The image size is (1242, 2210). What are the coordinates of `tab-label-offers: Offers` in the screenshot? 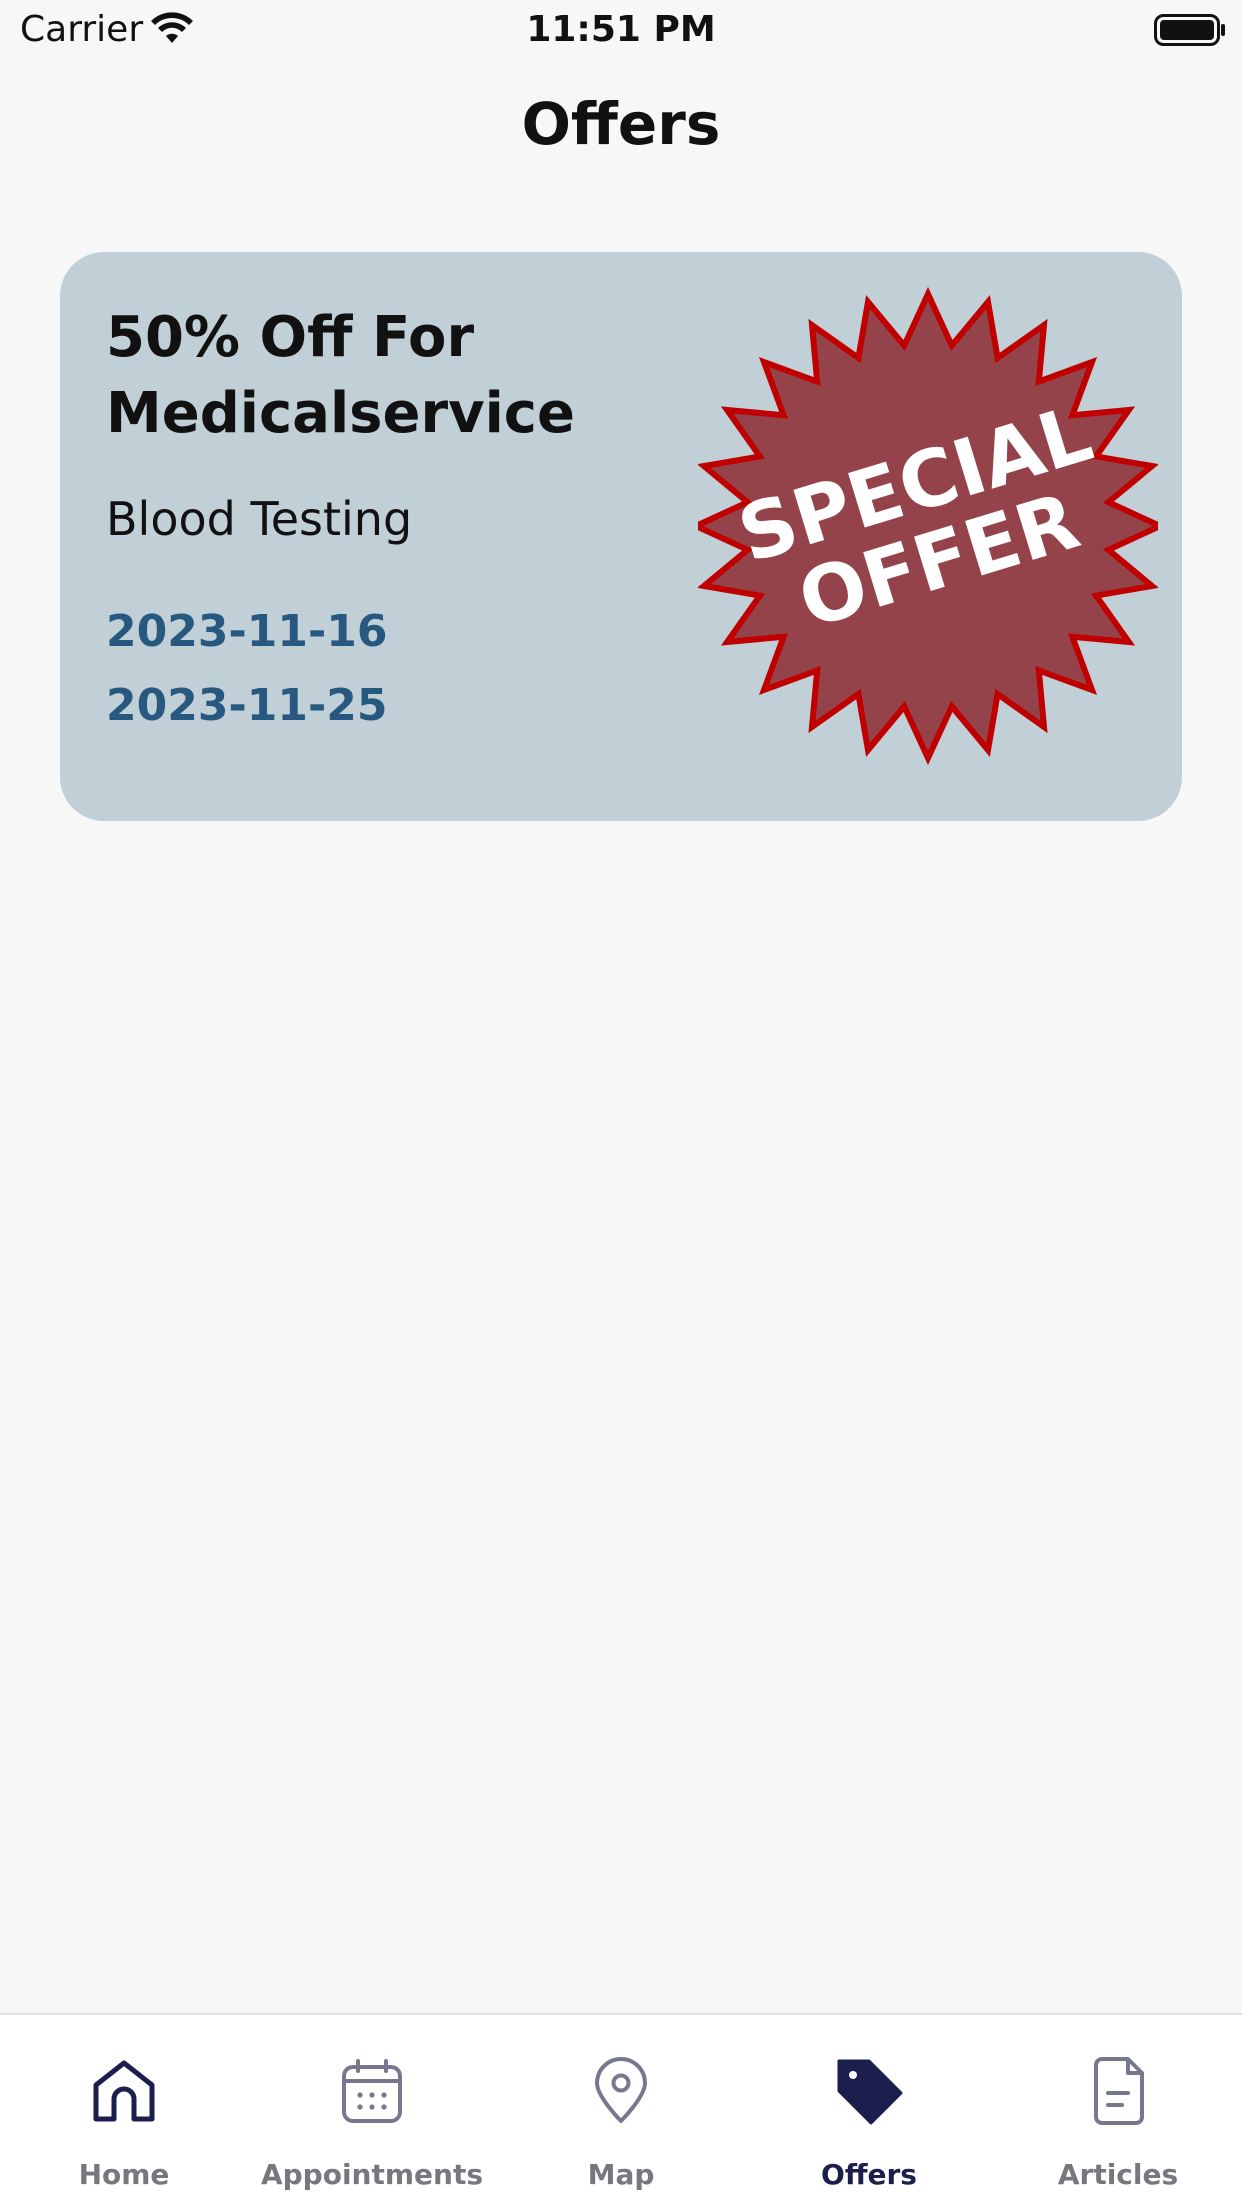 It's located at (869, 2174).